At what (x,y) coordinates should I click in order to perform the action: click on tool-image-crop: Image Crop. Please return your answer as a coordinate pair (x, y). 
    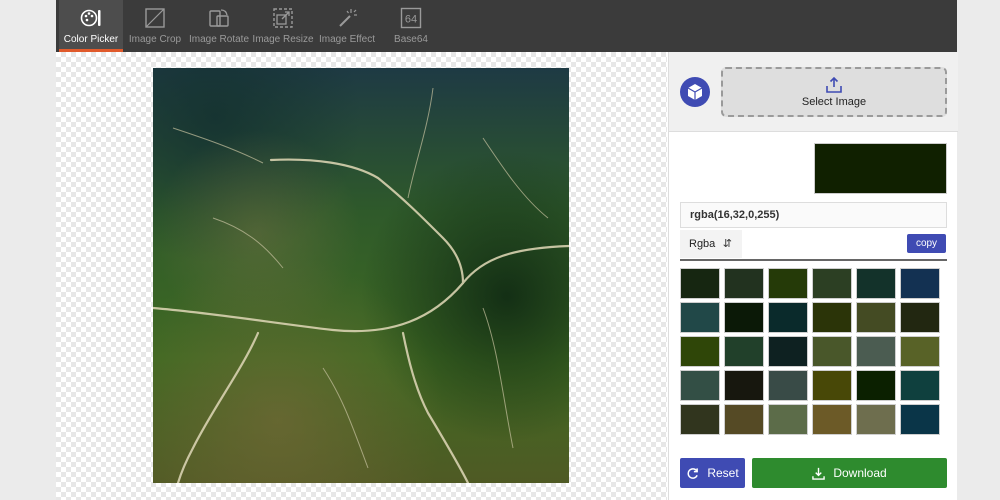
    Looking at the image, I should click on (155, 26).